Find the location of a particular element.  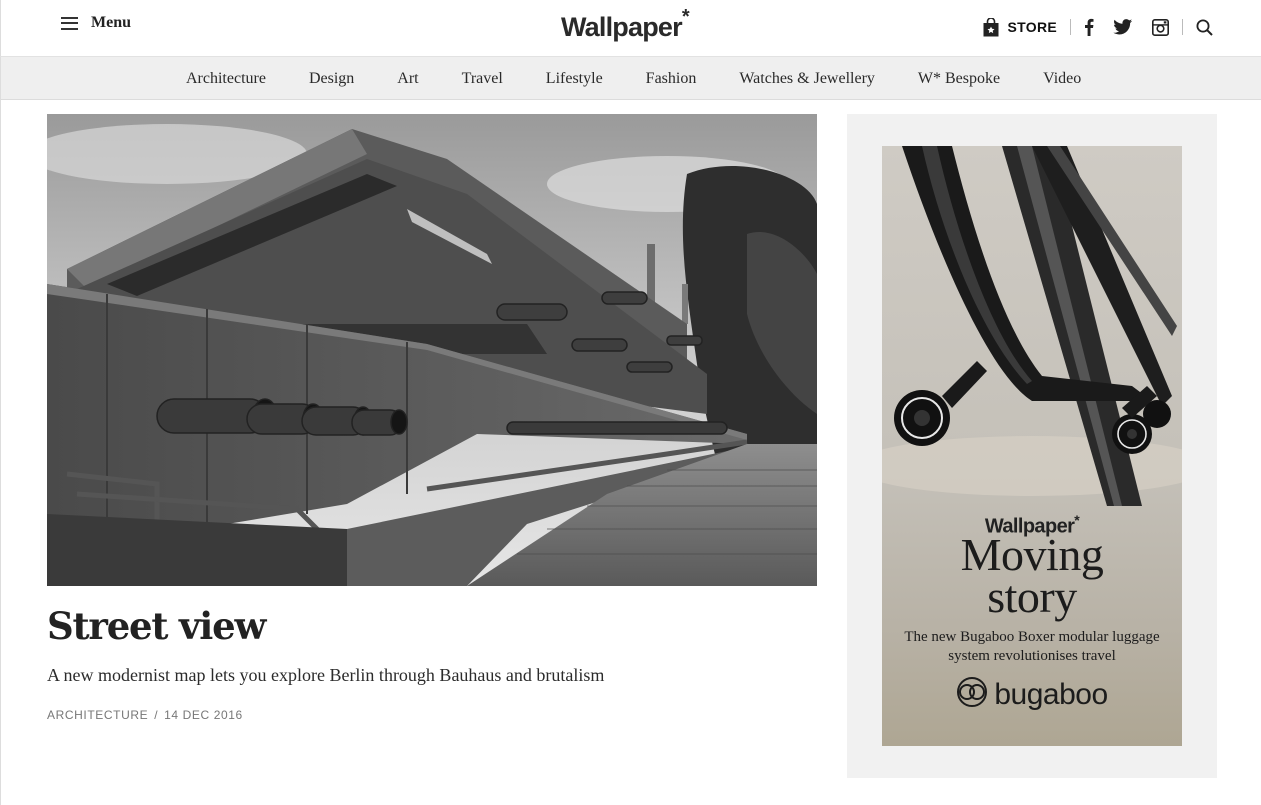

nav-item-design: Design is located at coordinates (331, 79).